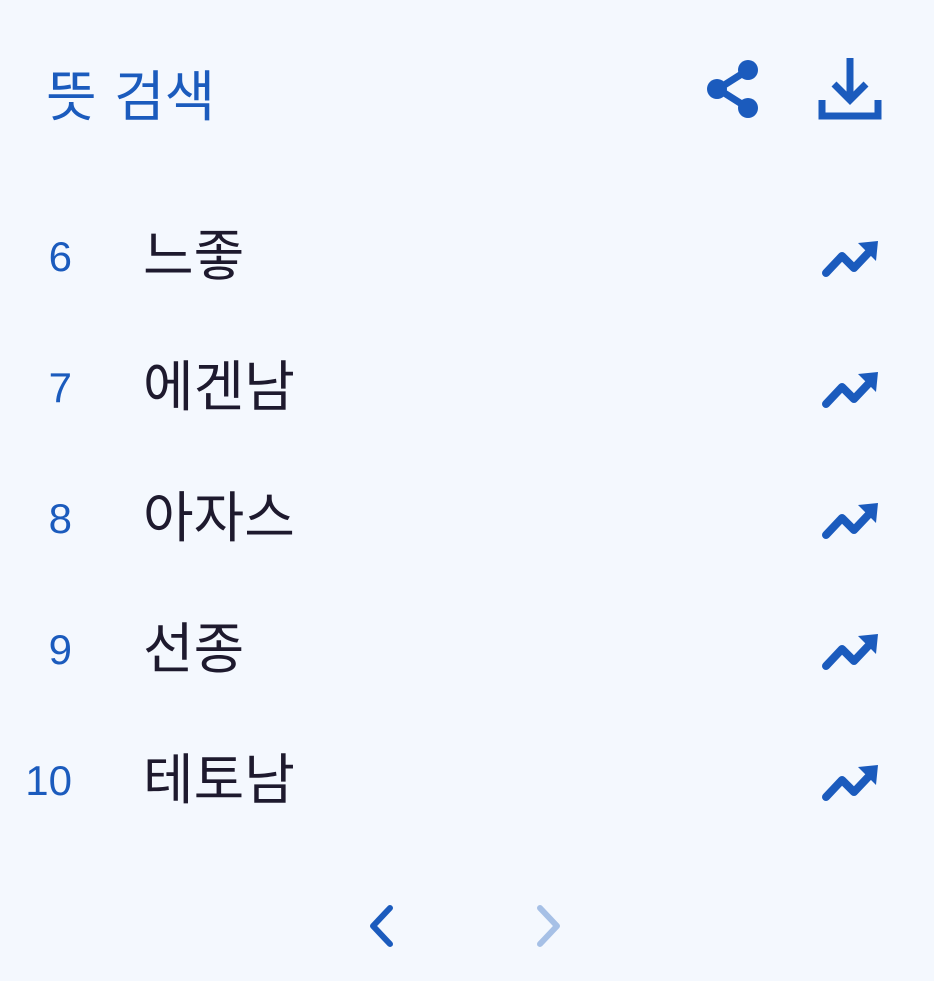 This screenshot has height=981, width=934. Describe the element at coordinates (219, 780) in the screenshot. I see `search-term: 테토남` at that location.